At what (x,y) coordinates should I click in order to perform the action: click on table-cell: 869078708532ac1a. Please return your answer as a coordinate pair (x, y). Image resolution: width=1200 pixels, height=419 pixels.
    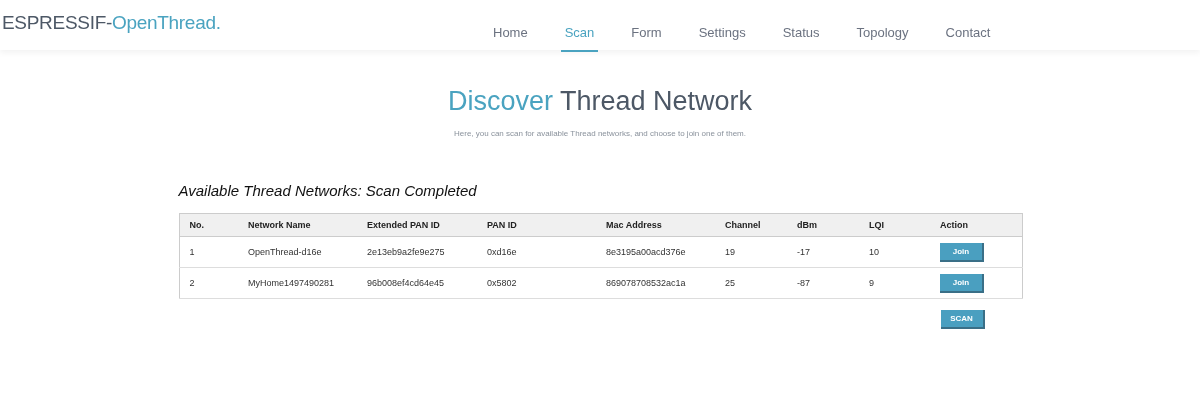
    Looking at the image, I should click on (655, 283).